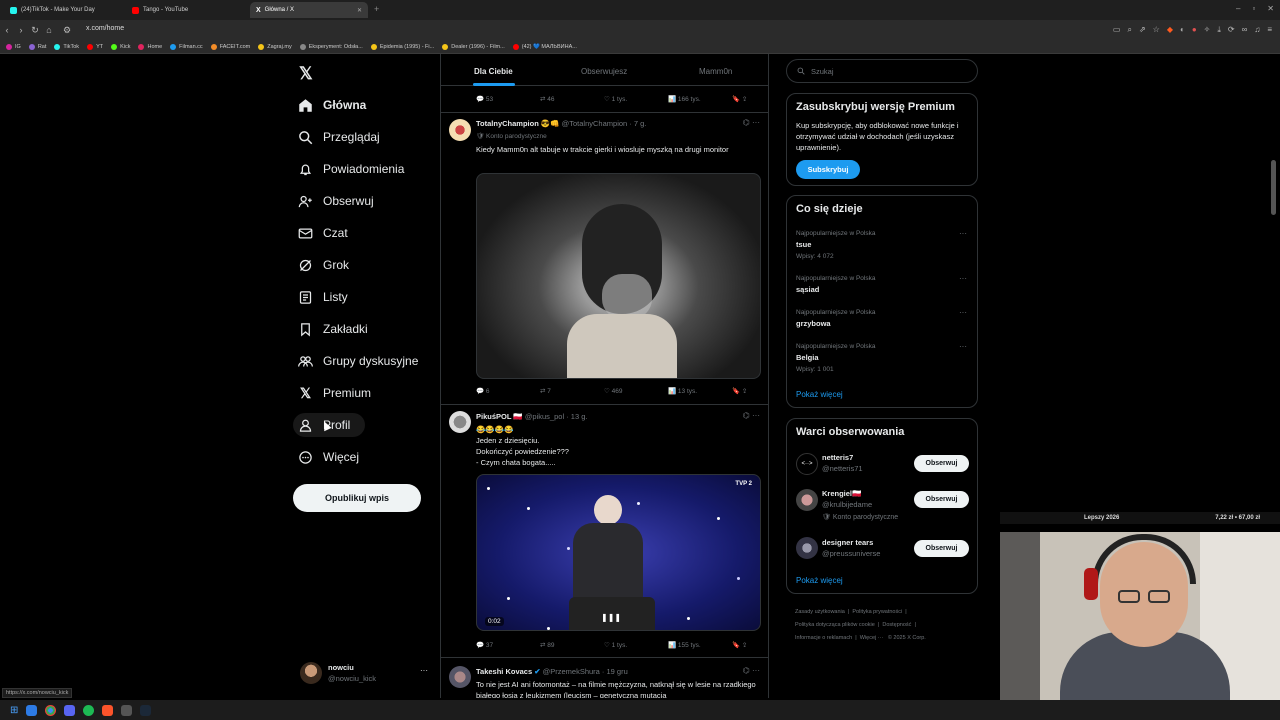  I want to click on share-icon: ⇗, so click(1142, 30).